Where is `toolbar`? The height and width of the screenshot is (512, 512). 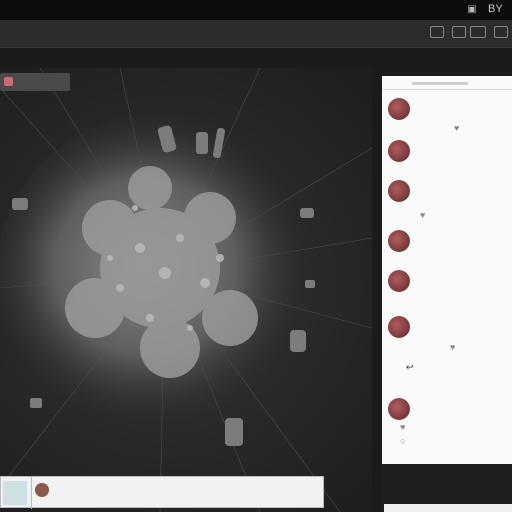
toolbar is located at coordinates (256, 34).